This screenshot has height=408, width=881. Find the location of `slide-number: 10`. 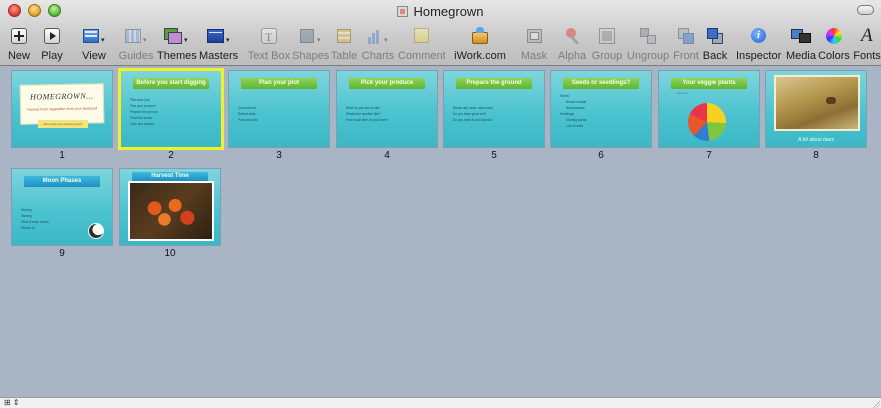

slide-number: 10 is located at coordinates (170, 253).